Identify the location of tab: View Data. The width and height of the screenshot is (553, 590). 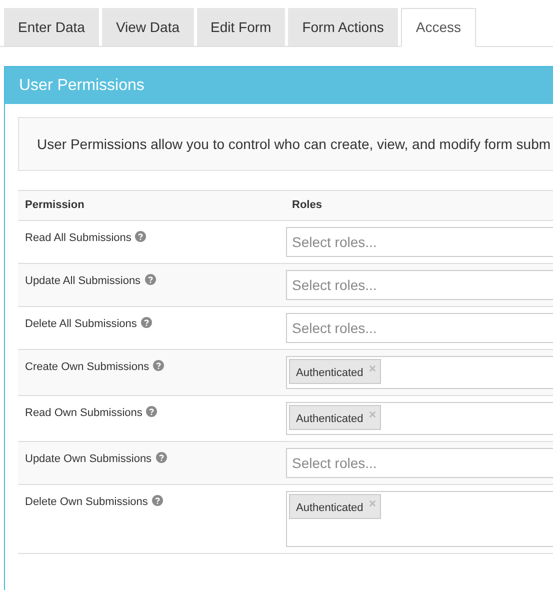
(148, 27).